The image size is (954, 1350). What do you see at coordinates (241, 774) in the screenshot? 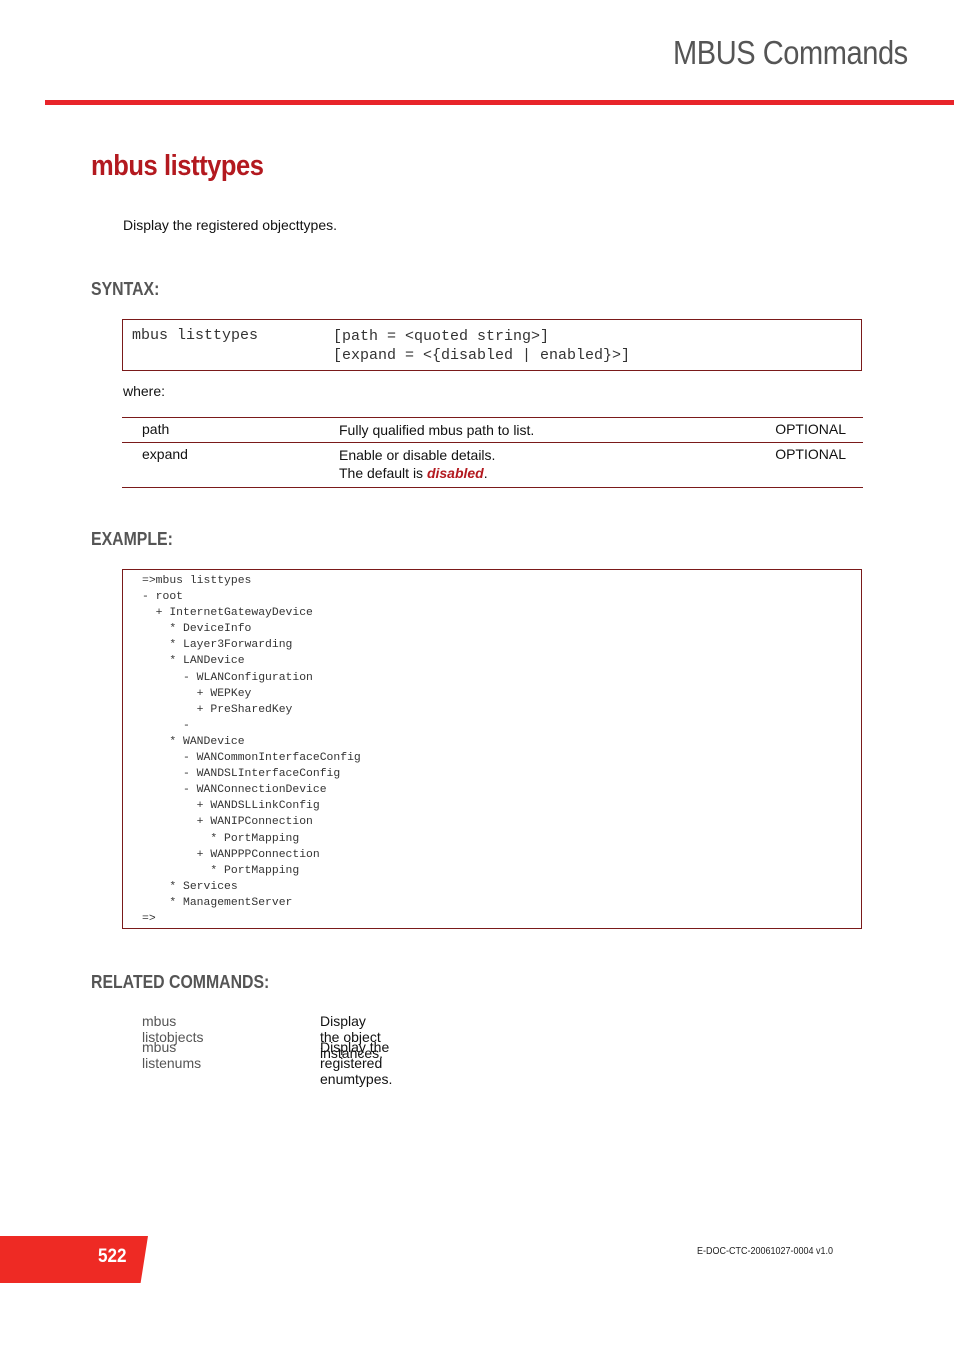
I see `example-line: - WANDSLInterfaceConfig` at bounding box center [241, 774].